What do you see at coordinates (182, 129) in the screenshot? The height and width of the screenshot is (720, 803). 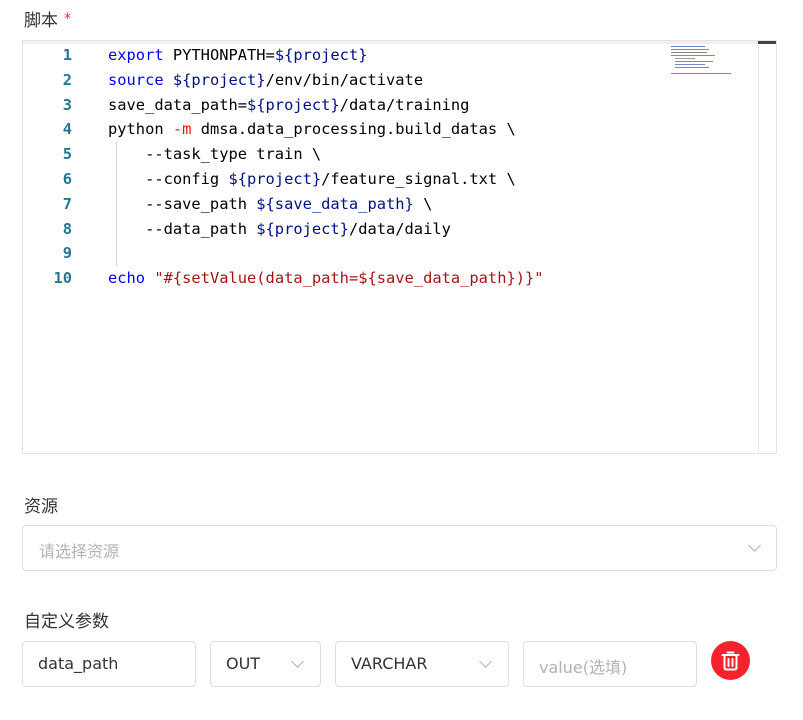 I see `code-token: -m` at bounding box center [182, 129].